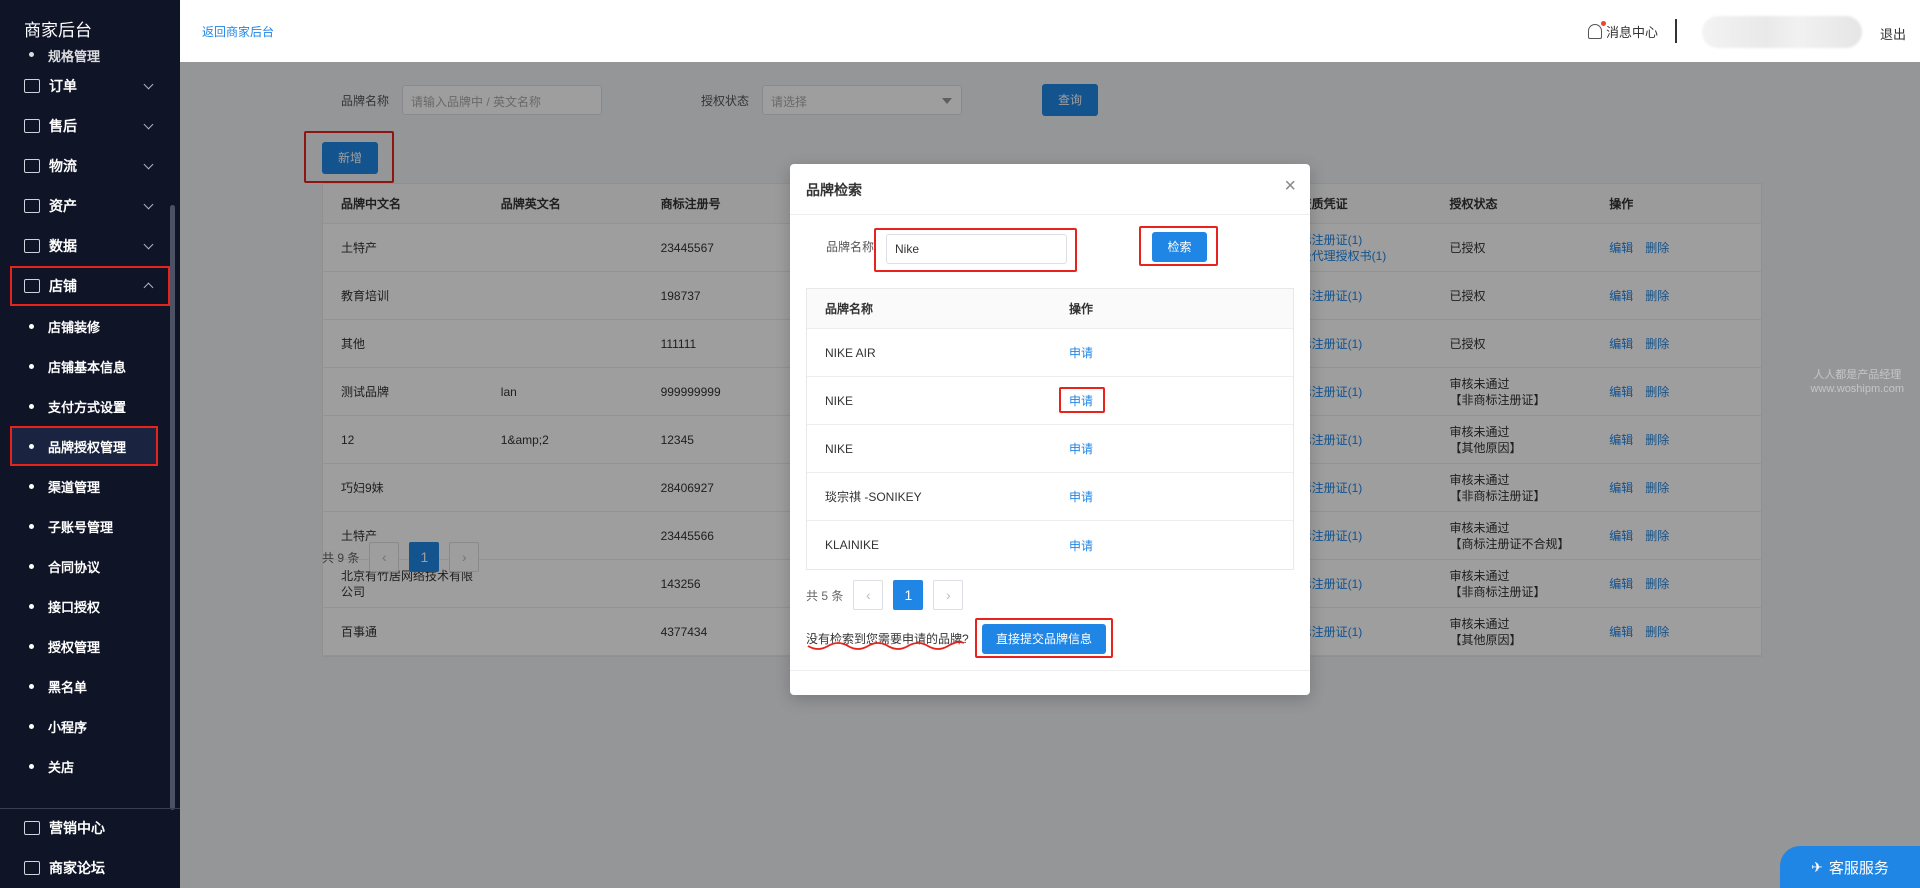 The height and width of the screenshot is (888, 1920). What do you see at coordinates (868, 595) in the screenshot?
I see `prev-page-button: ‹` at bounding box center [868, 595].